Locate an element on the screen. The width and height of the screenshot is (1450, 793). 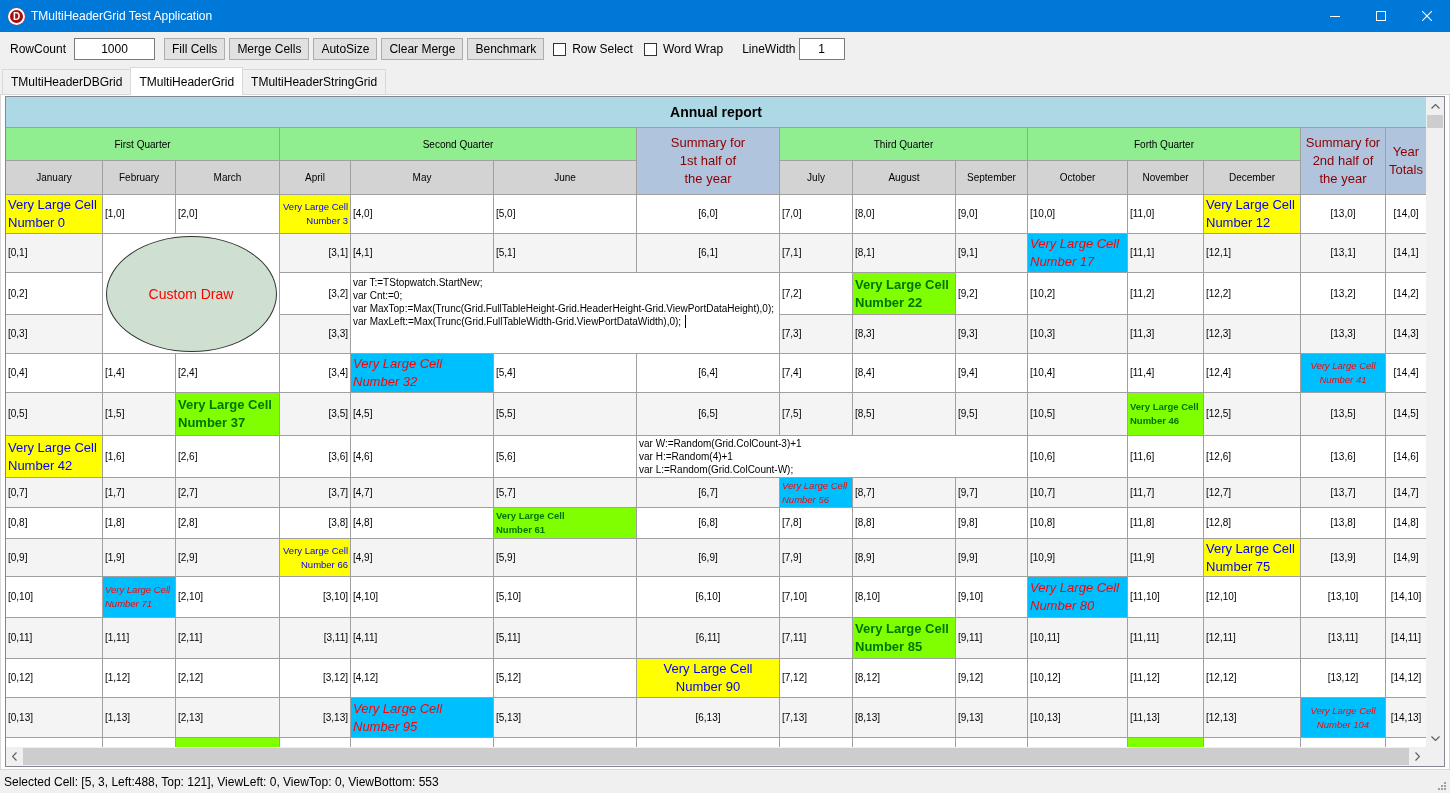
table-cell: [6,0] is located at coordinates (708, 214).